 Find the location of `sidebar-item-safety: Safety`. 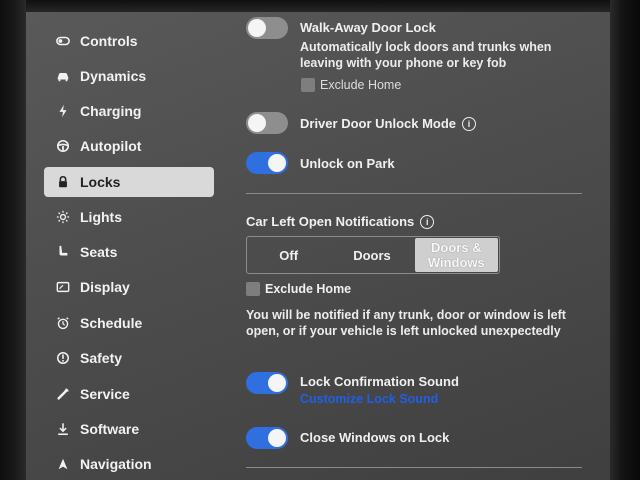

sidebar-item-safety: Safety is located at coordinates (129, 358).